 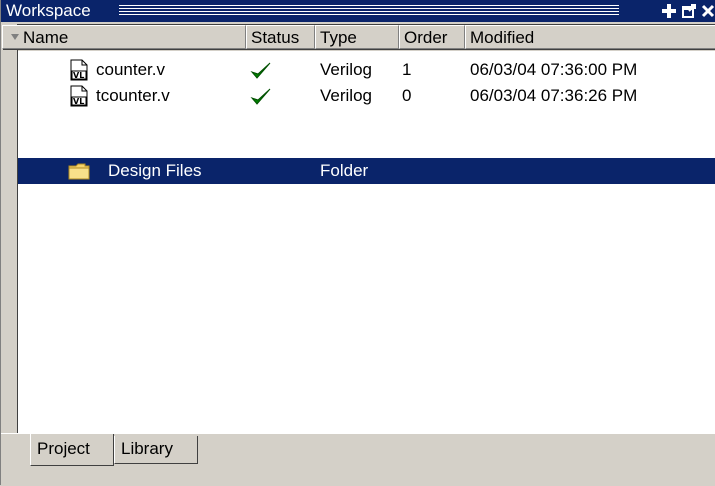 I want to click on column-header-name-label: Name, so click(x=46, y=37).